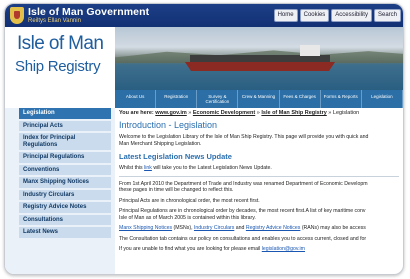 This screenshot has width=410, height=279. What do you see at coordinates (214, 228) in the screenshot?
I see `industry-circulars-link: Industry Circulars` at bounding box center [214, 228].